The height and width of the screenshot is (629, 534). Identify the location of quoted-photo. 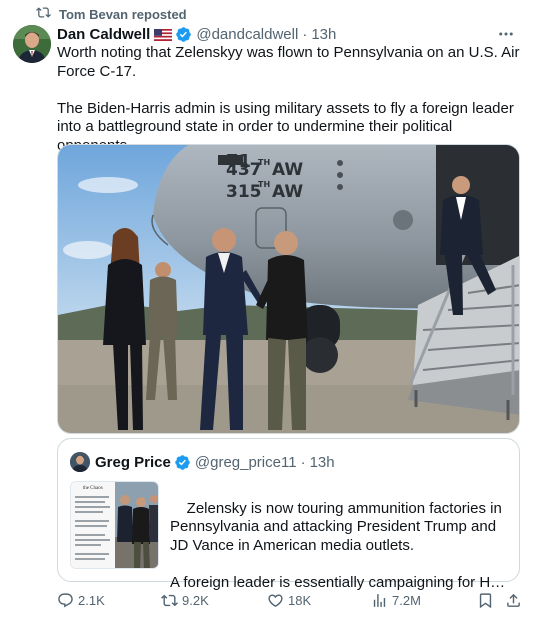
(136, 525).